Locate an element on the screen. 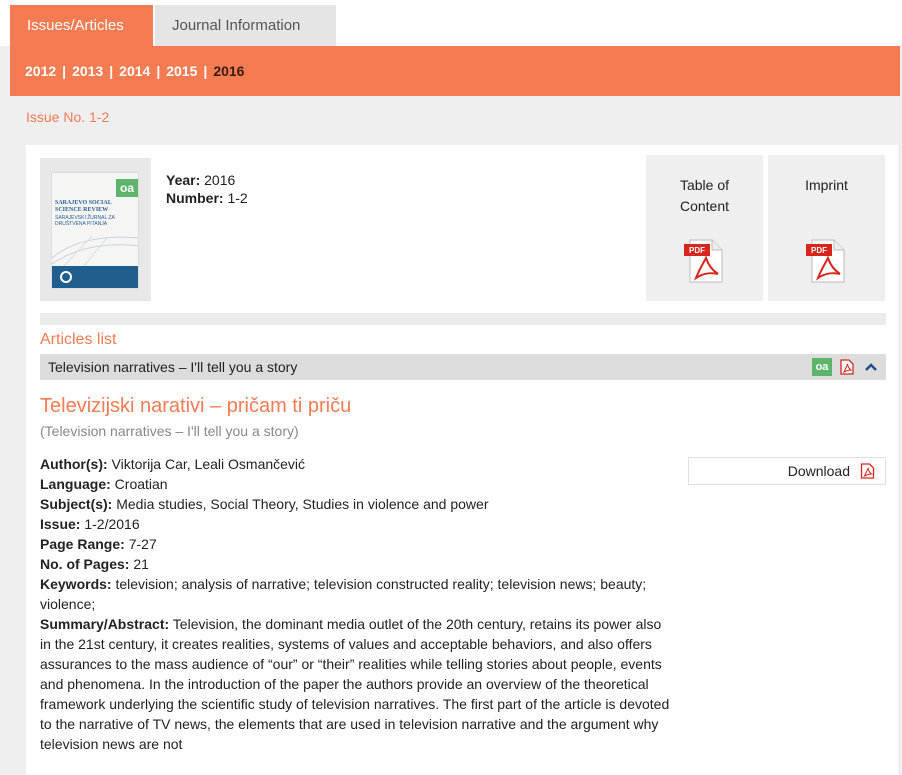 The height and width of the screenshot is (775, 902). year-link-2014: 2014 is located at coordinates (134, 71).